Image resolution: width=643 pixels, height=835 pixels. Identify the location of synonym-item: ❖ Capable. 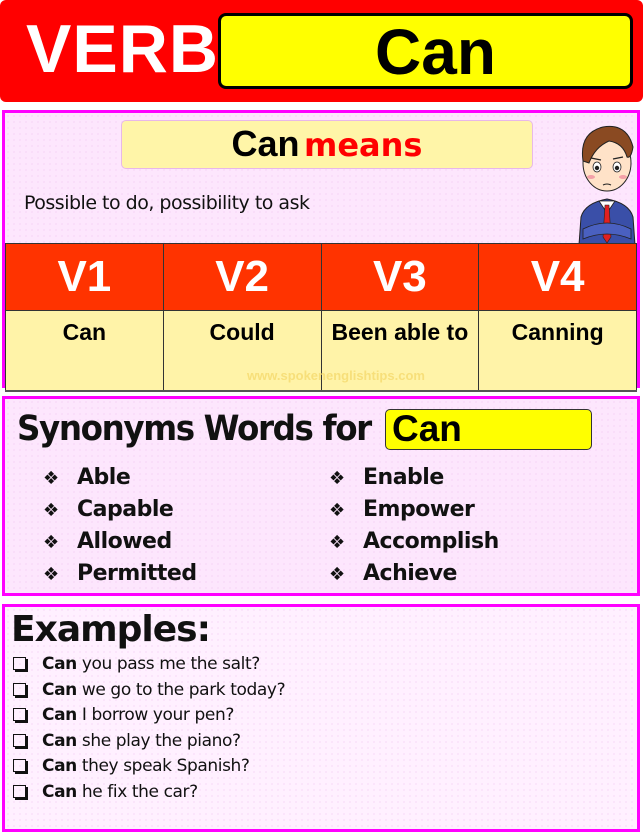
(120, 513).